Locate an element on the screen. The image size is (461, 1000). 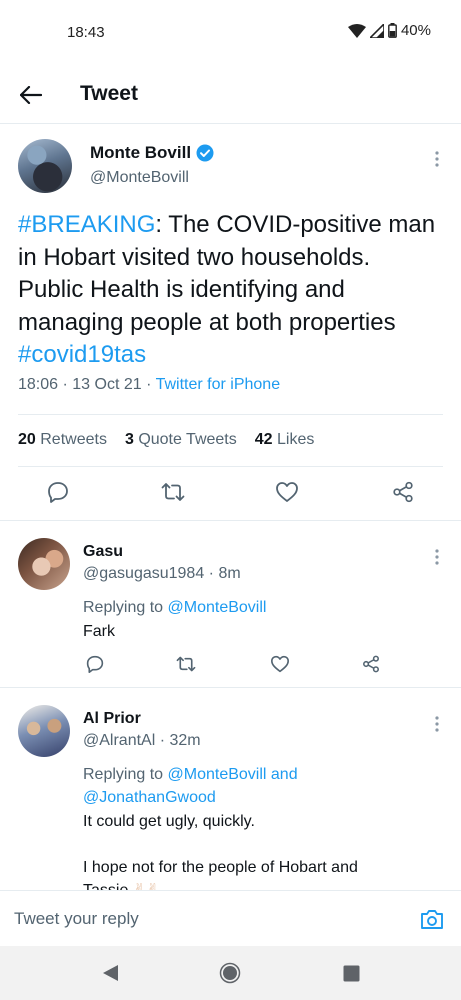
author-name-row: Monte Bovill is located at coordinates (152, 153).